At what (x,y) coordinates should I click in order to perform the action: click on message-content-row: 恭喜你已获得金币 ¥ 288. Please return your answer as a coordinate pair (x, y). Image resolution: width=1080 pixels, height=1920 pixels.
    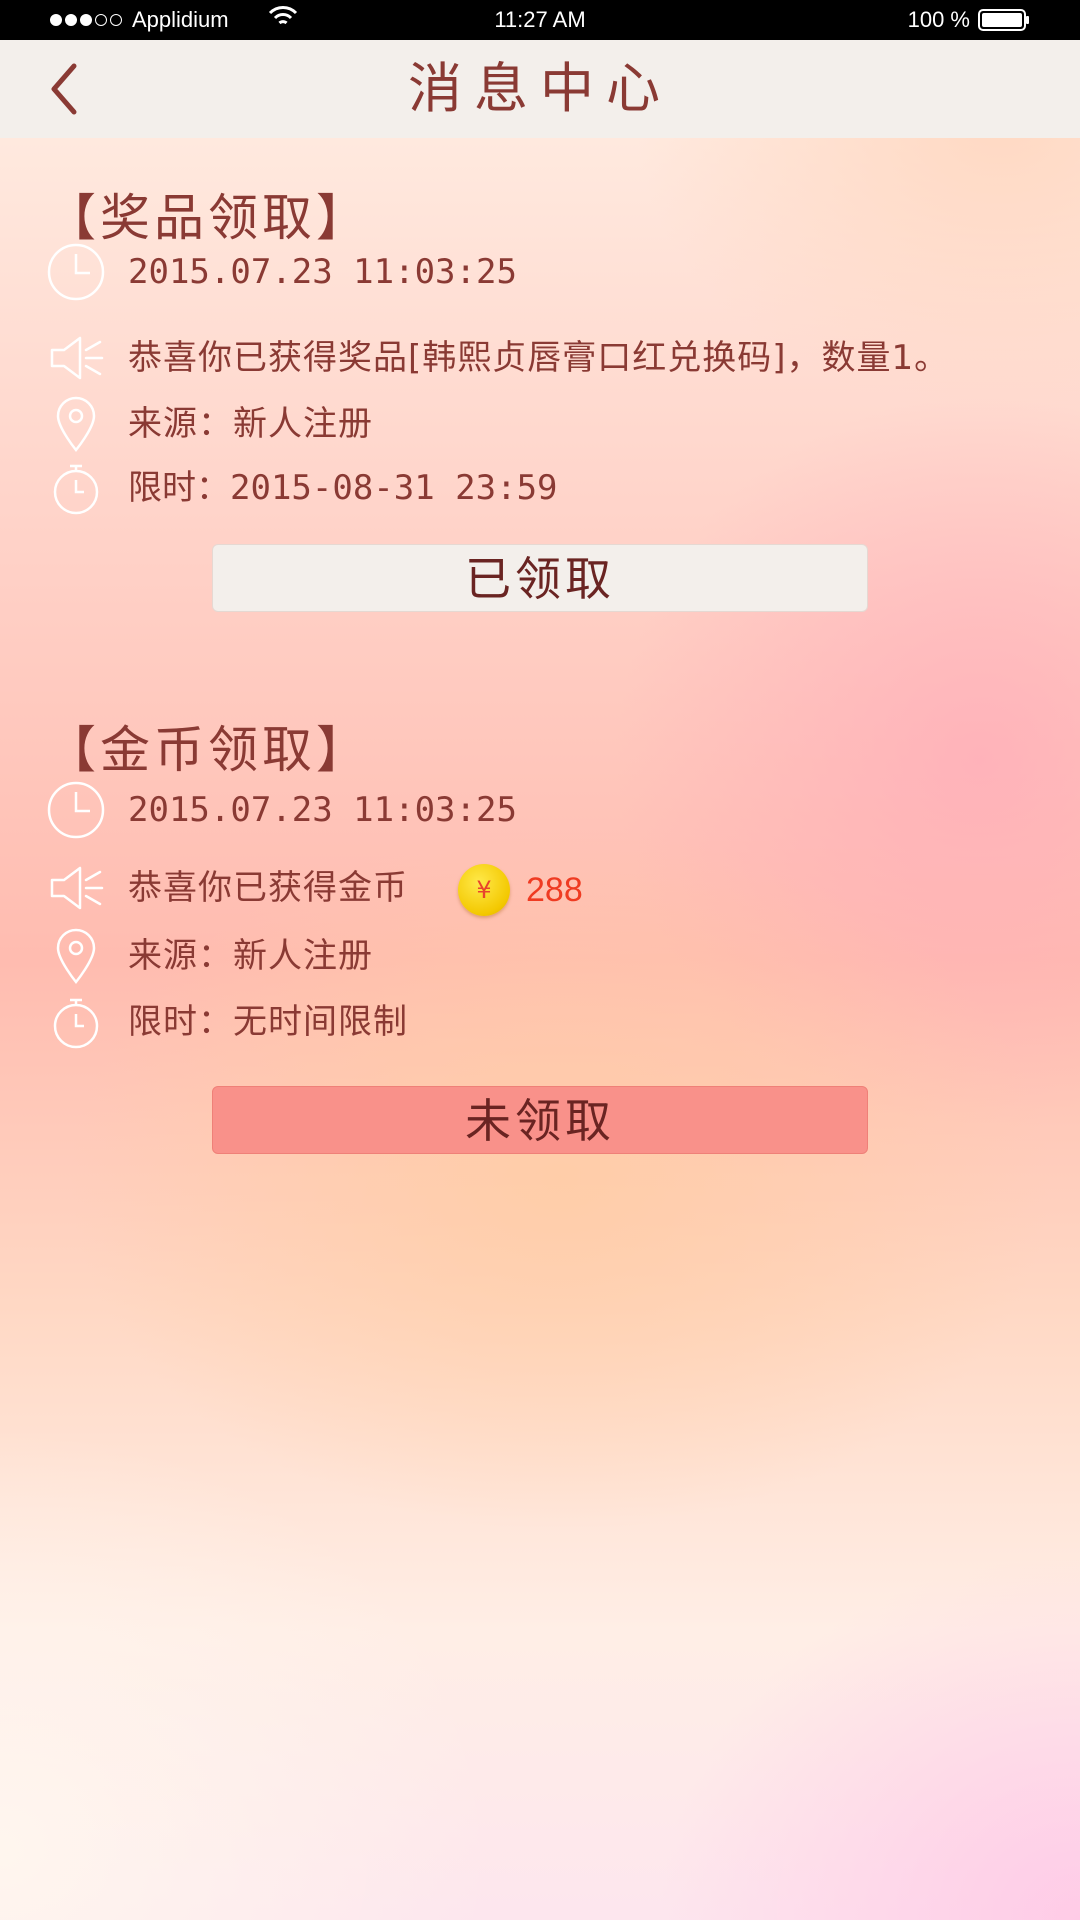
    Looking at the image, I should click on (546, 888).